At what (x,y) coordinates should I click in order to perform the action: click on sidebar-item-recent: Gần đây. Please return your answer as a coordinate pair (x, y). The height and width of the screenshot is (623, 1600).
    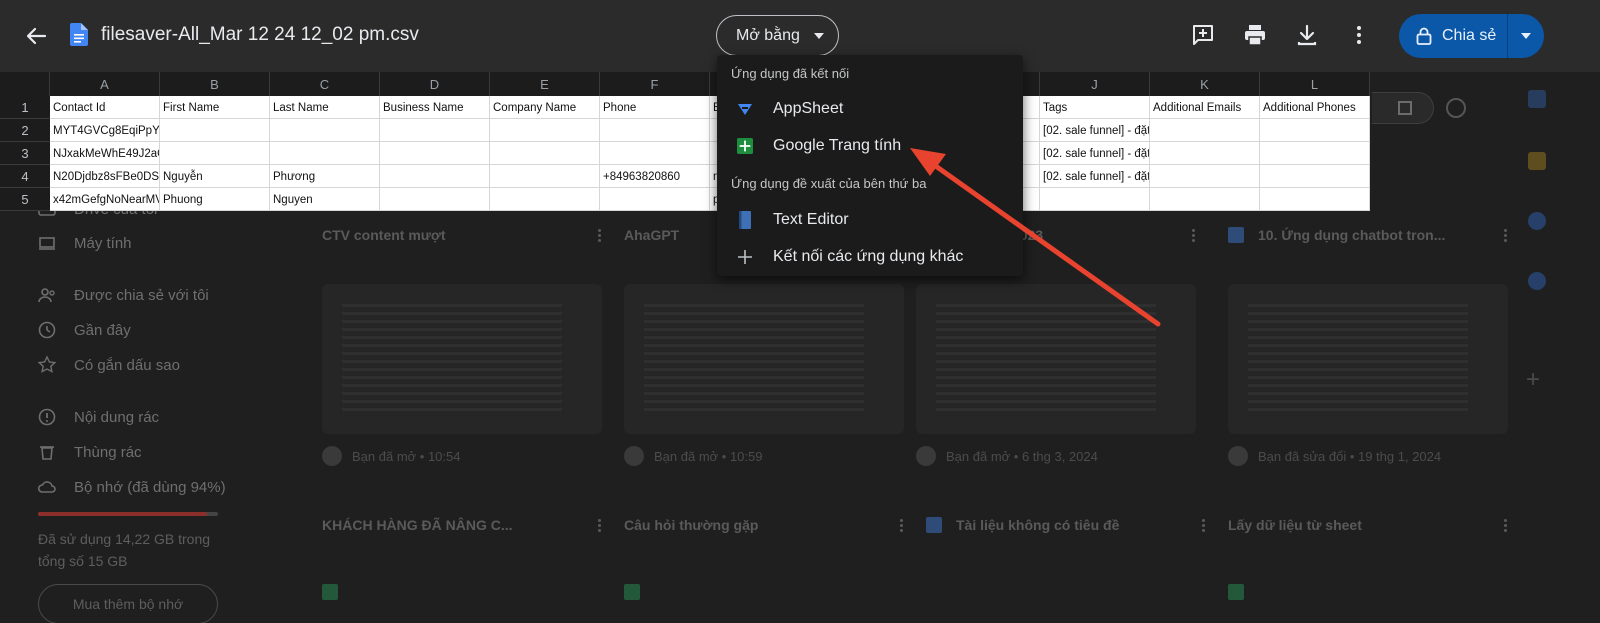
    Looking at the image, I should click on (83, 330).